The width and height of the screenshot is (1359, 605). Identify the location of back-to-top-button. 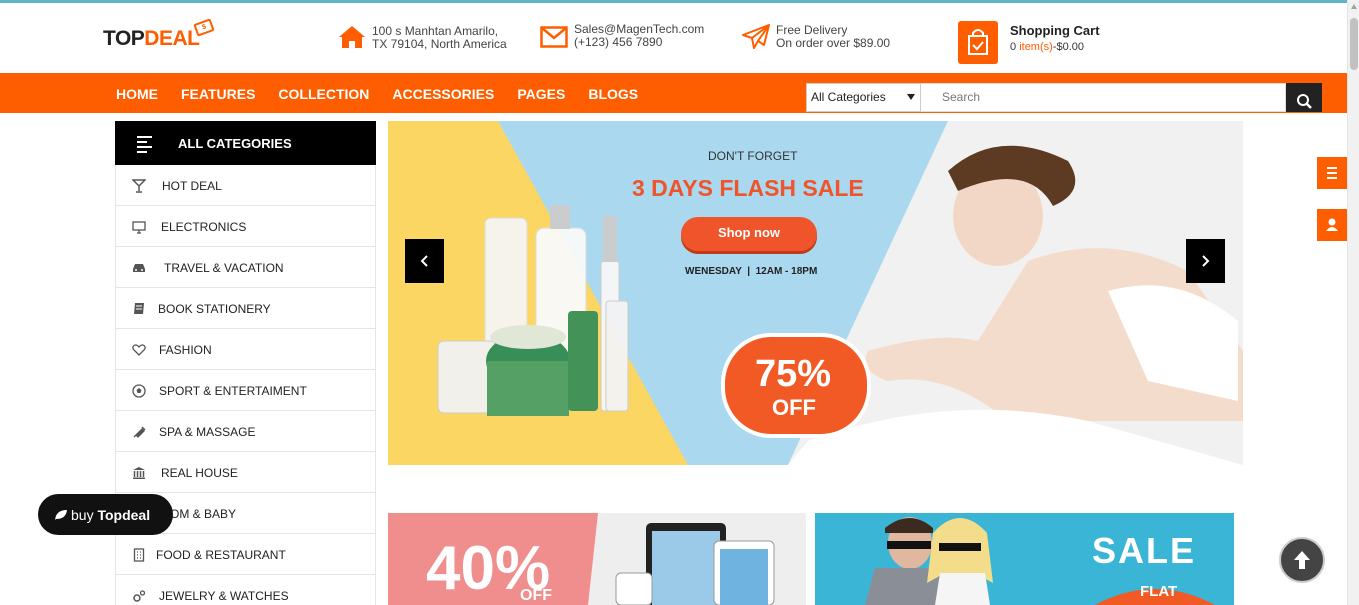
(1302, 560).